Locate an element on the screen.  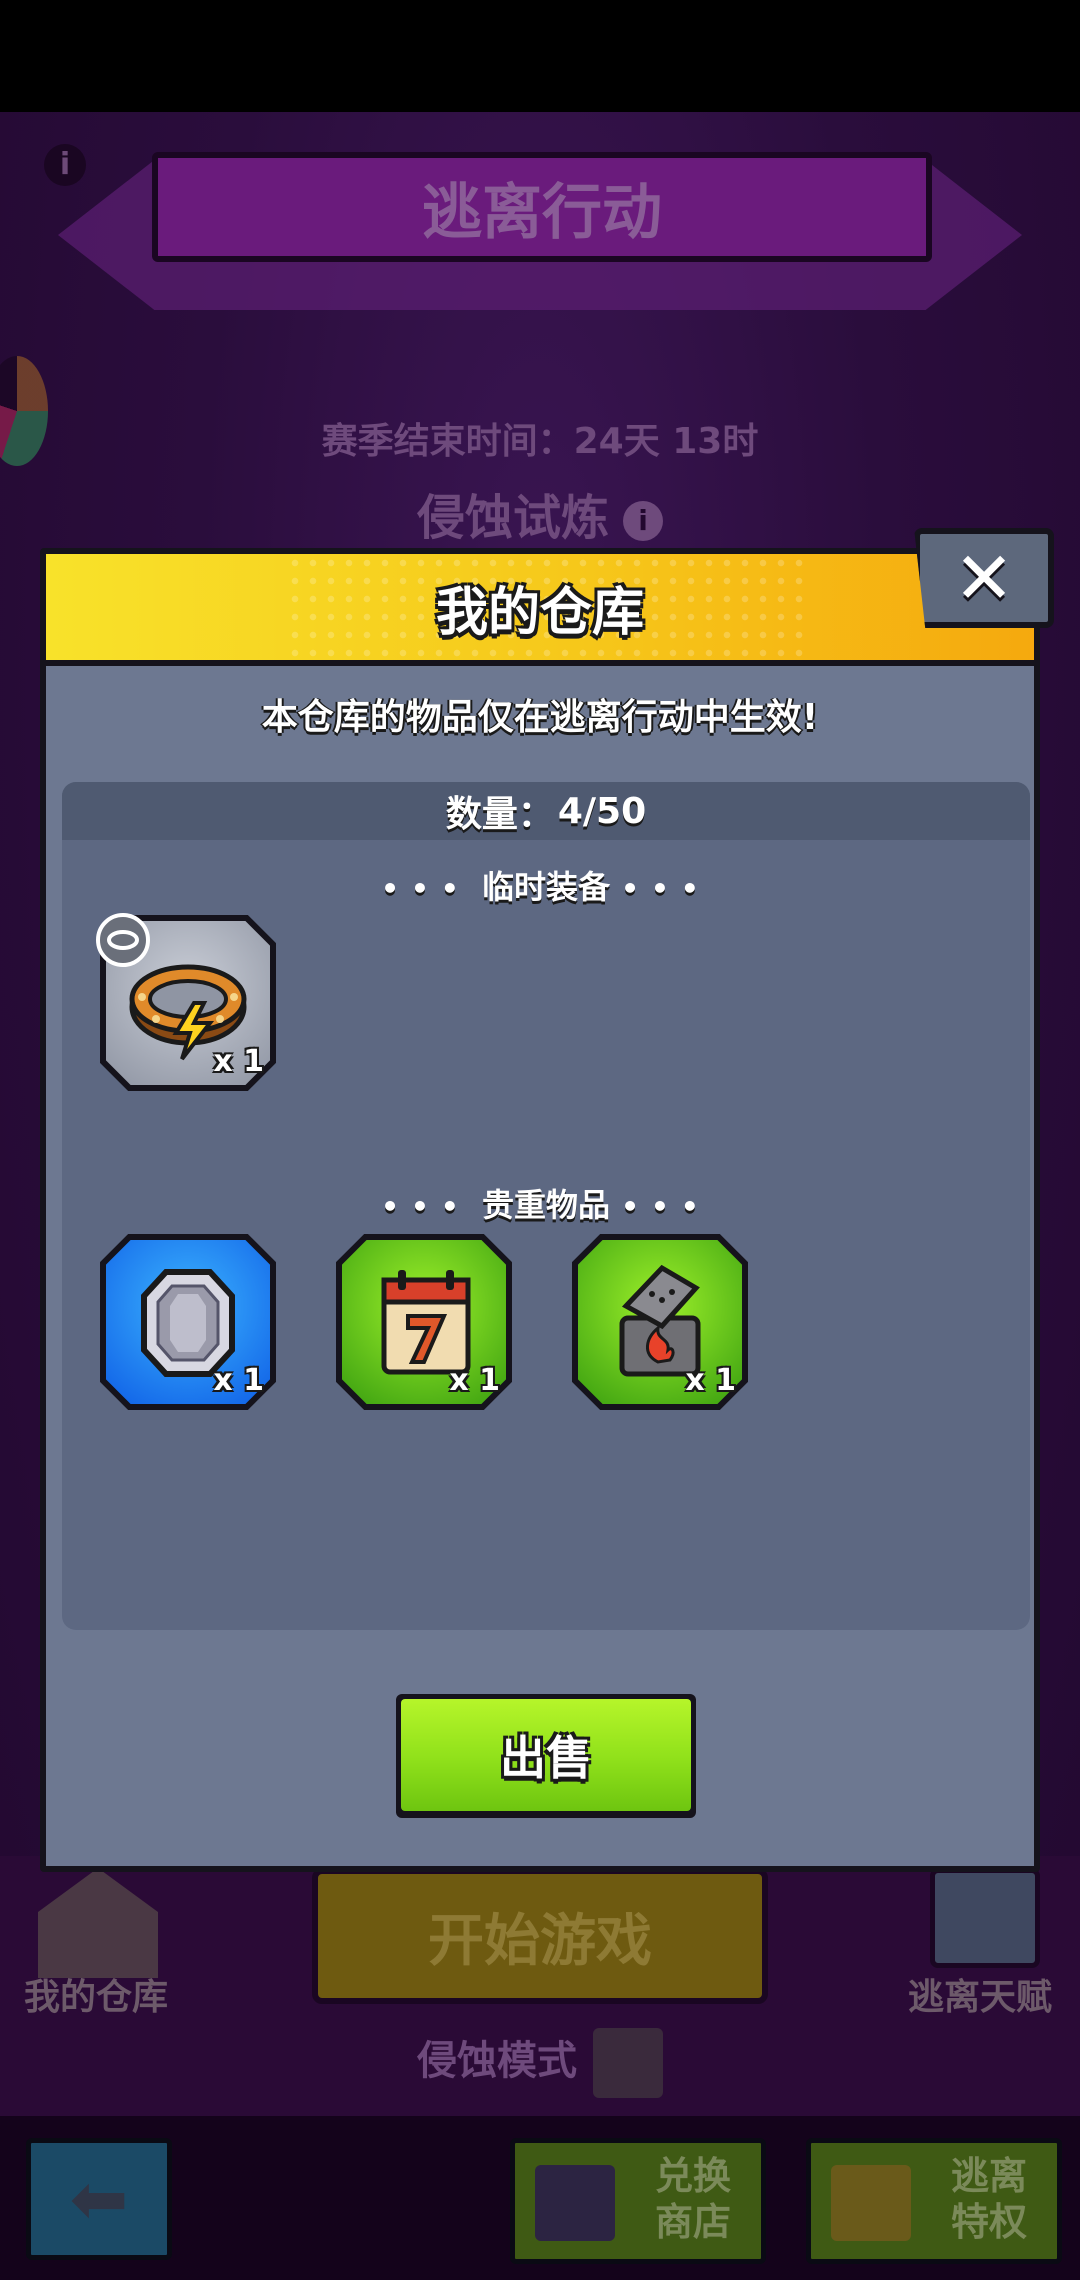
escape-privilege-button: 逃离 特权 is located at coordinates (934, 2201).